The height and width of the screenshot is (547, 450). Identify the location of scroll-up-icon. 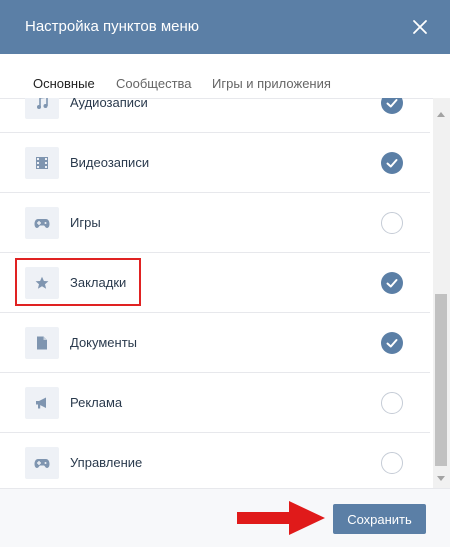
(441, 114).